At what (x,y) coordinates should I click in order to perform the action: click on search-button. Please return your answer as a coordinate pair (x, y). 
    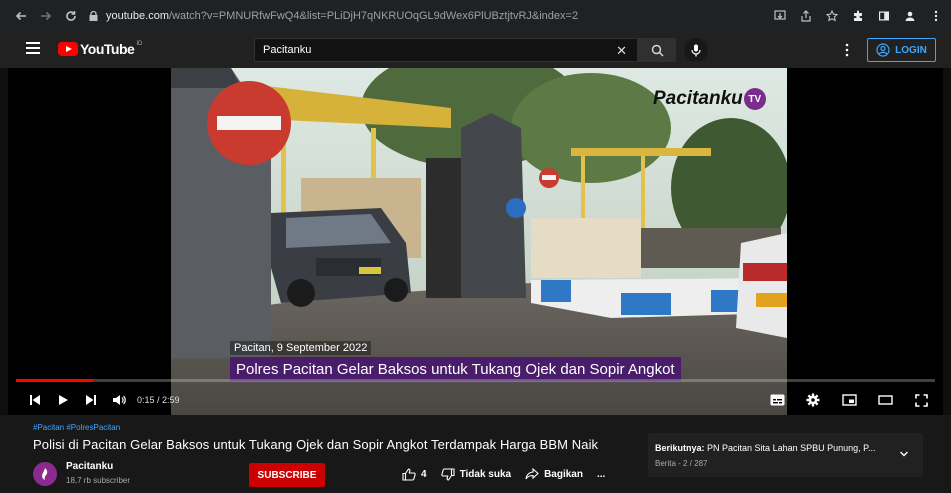
    Looking at the image, I should click on (657, 50).